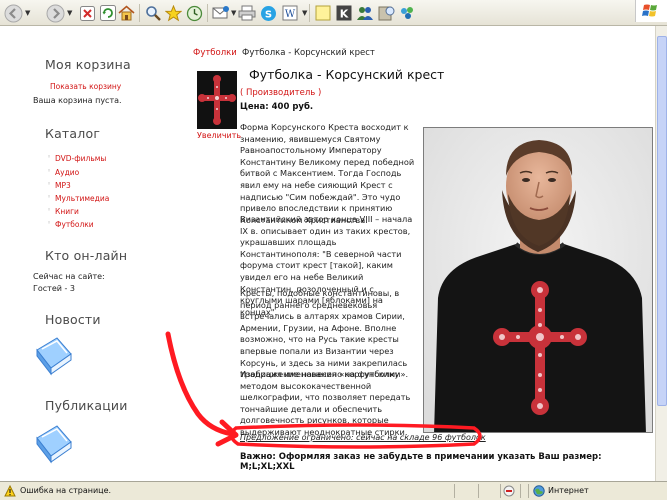  I want to click on refresh-icon, so click(107, 13).